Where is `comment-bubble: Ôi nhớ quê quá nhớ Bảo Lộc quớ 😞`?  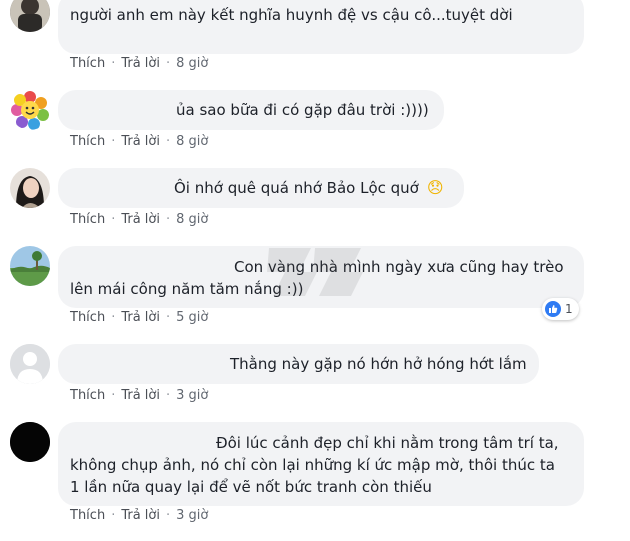 comment-bubble: Ôi nhớ quê quá nhớ Bảo Lộc quớ 😞 is located at coordinates (261, 188).